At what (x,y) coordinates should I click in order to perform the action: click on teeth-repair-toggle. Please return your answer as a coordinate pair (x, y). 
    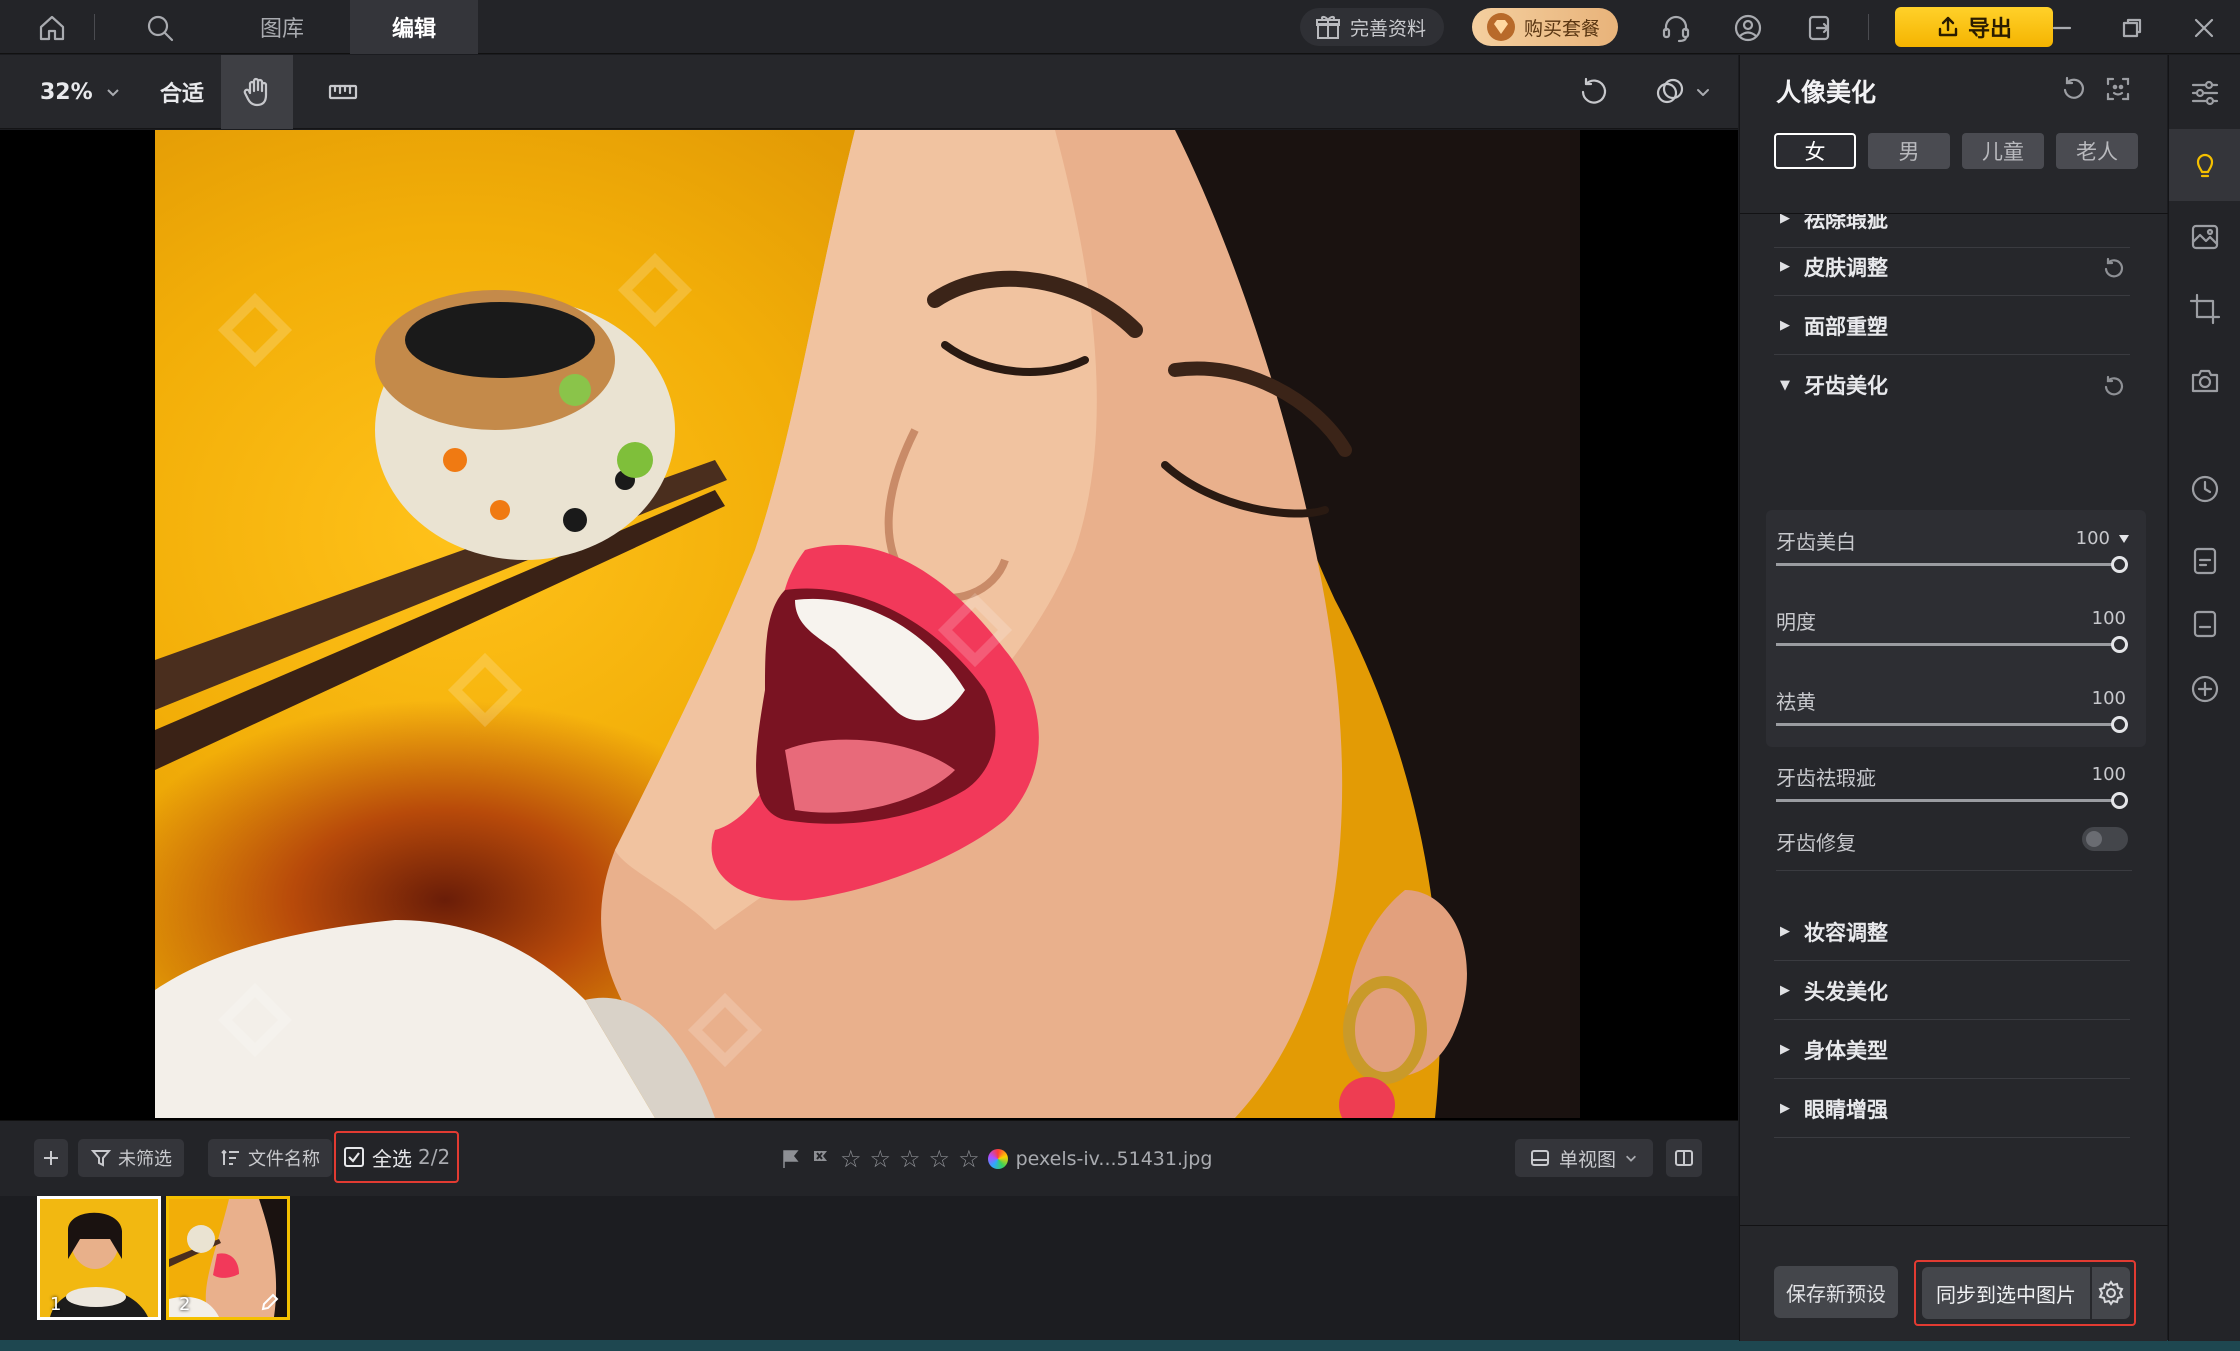
    Looking at the image, I should click on (2105, 839).